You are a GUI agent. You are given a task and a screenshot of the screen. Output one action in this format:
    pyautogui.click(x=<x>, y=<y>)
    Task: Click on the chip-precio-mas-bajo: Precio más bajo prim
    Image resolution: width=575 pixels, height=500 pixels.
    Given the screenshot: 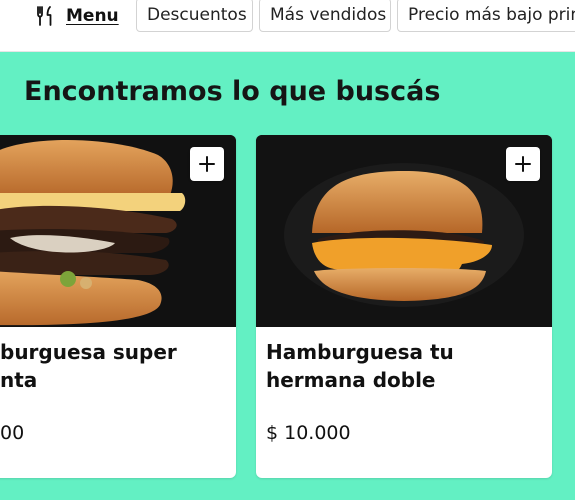 What is the action you would take?
    pyautogui.click(x=486, y=16)
    